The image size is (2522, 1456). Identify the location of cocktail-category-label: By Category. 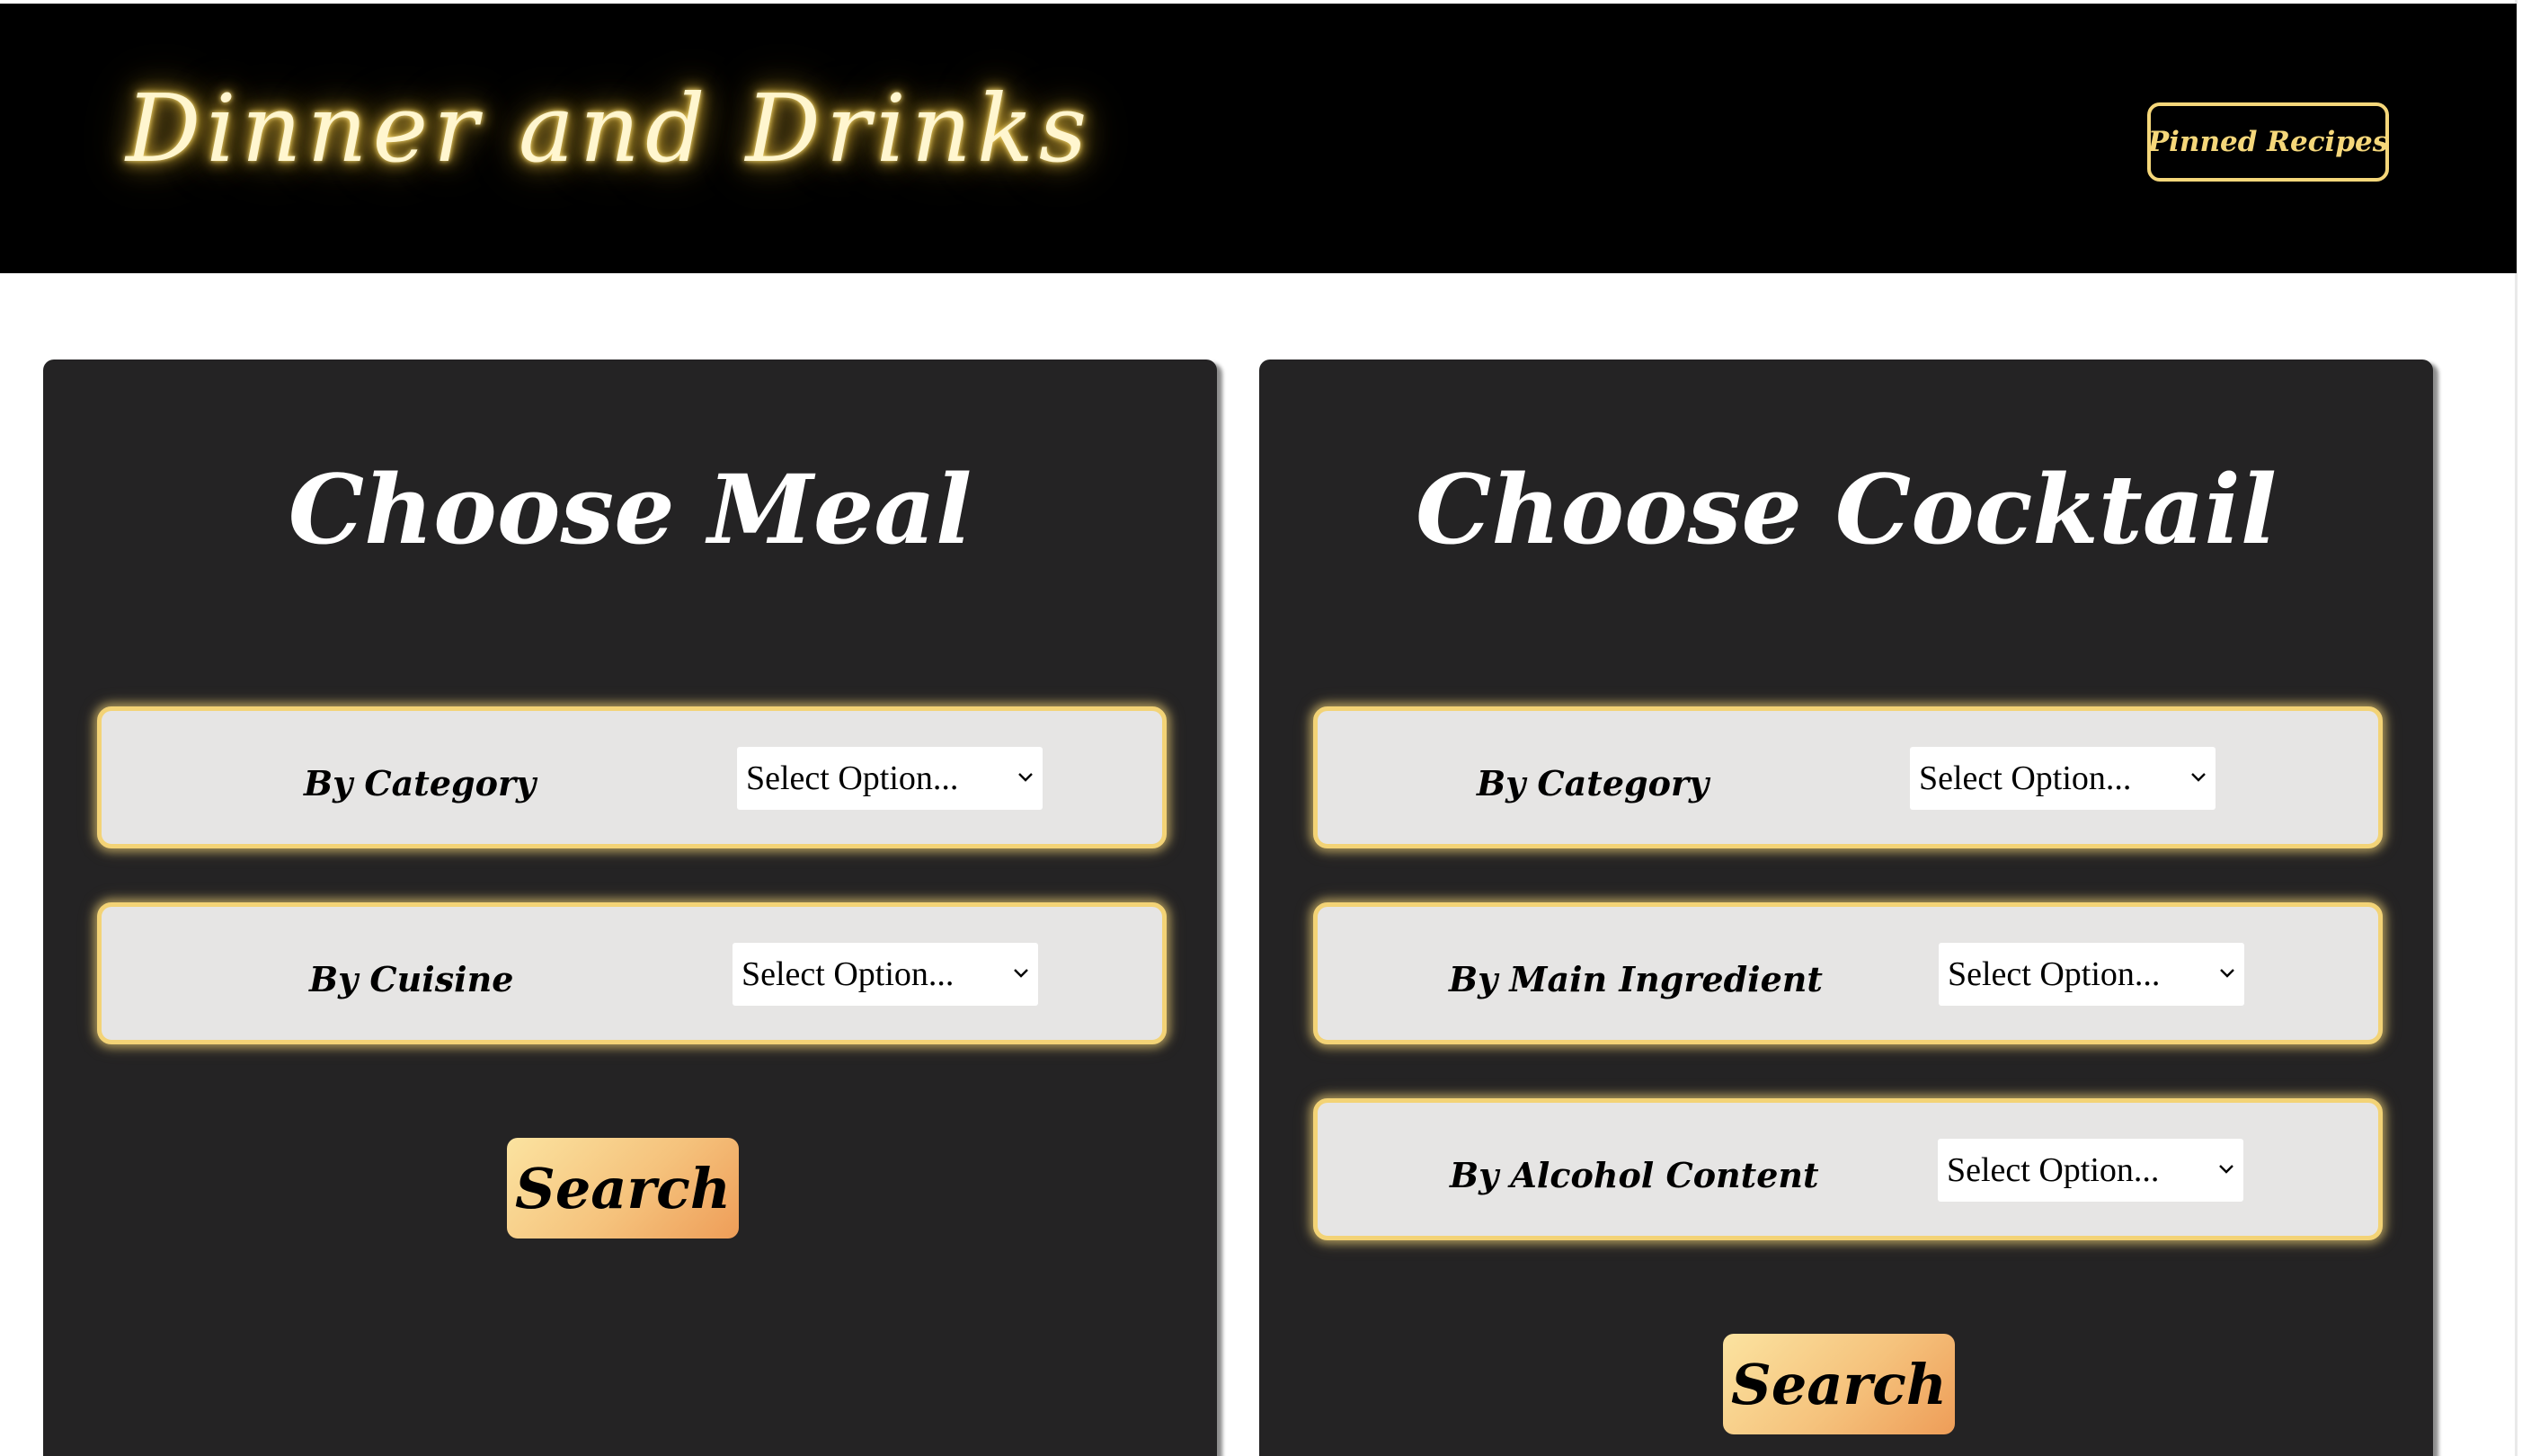
(1593, 783).